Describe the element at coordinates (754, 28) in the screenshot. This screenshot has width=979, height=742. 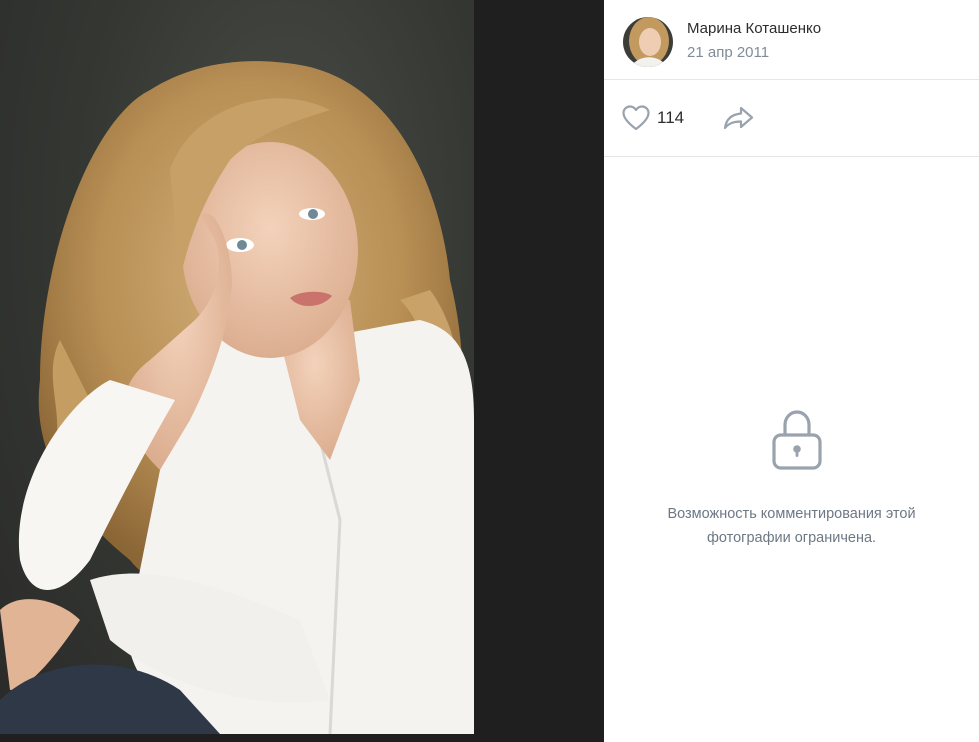
I see `author-name-link: Марина Коташенко` at that location.